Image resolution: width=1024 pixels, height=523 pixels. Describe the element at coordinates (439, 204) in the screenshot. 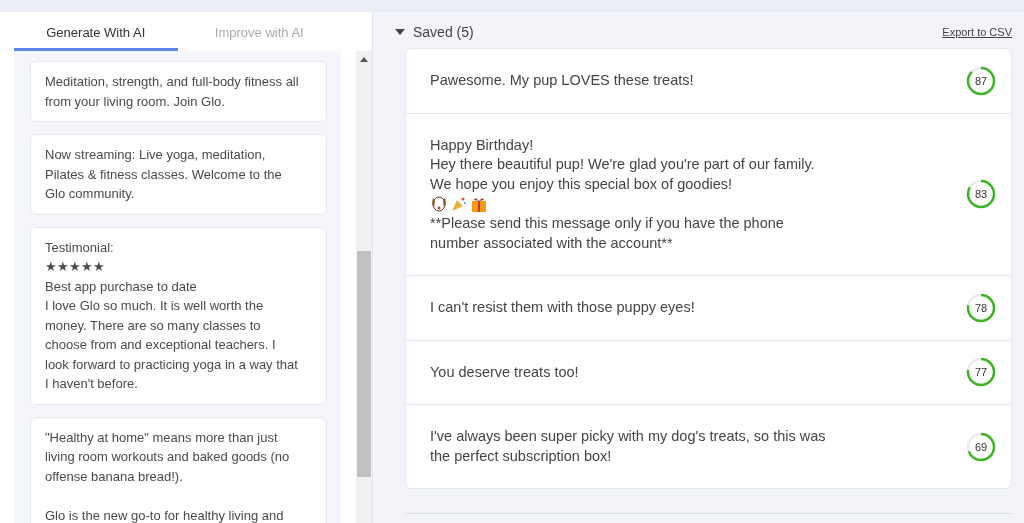

I see `dog-face-icon` at that location.